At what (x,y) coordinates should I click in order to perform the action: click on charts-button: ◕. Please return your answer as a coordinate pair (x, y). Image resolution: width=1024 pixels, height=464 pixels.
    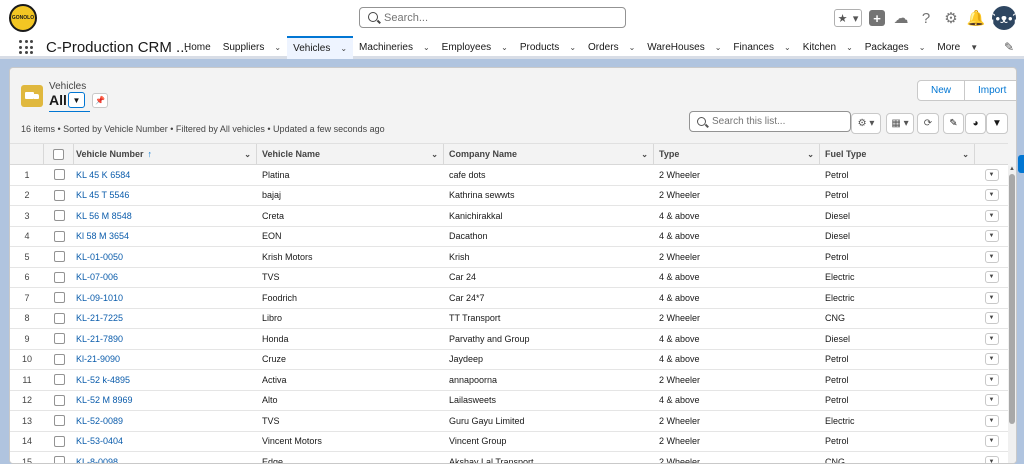
    Looking at the image, I should click on (975, 123).